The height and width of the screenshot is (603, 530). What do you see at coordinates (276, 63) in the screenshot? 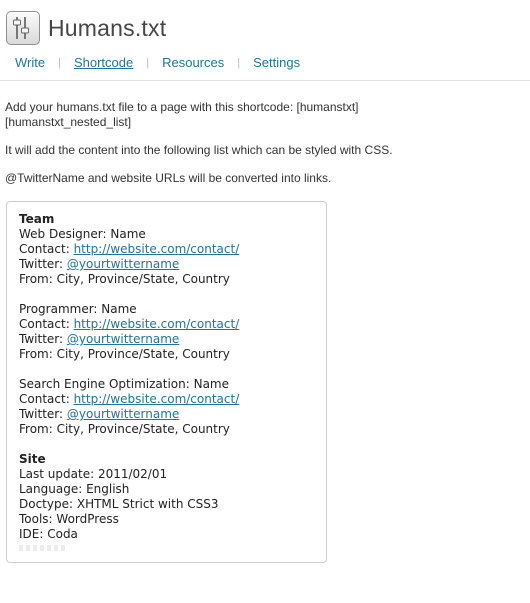
I see `tab-settings: Settings` at bounding box center [276, 63].